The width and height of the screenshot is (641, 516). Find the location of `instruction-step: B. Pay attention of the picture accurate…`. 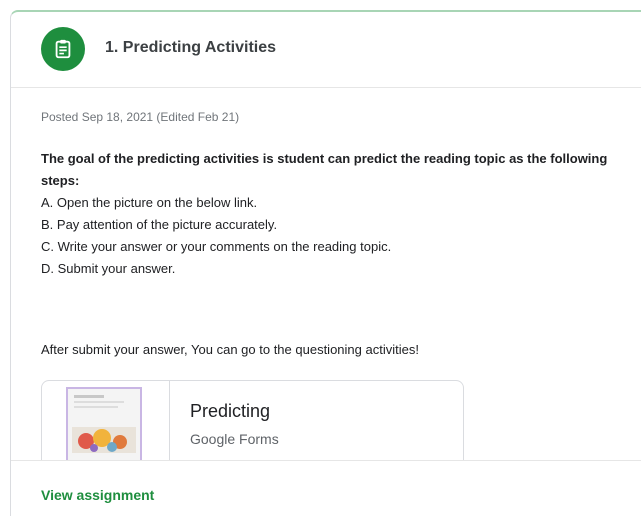

instruction-step: B. Pay attention of the picture accurate… is located at coordinates (159, 224).